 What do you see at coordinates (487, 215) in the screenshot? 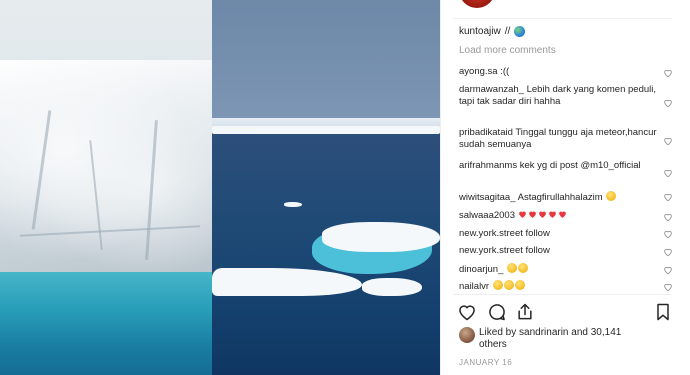
I see `comment-username: salwaaa2003` at bounding box center [487, 215].